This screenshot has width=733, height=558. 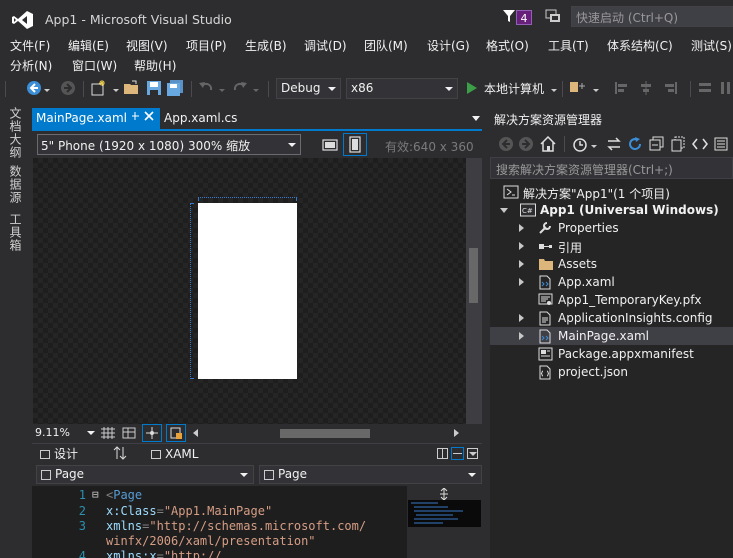 I want to click on code-line: winfx/2006/xaml/presentation", so click(x=219, y=542).